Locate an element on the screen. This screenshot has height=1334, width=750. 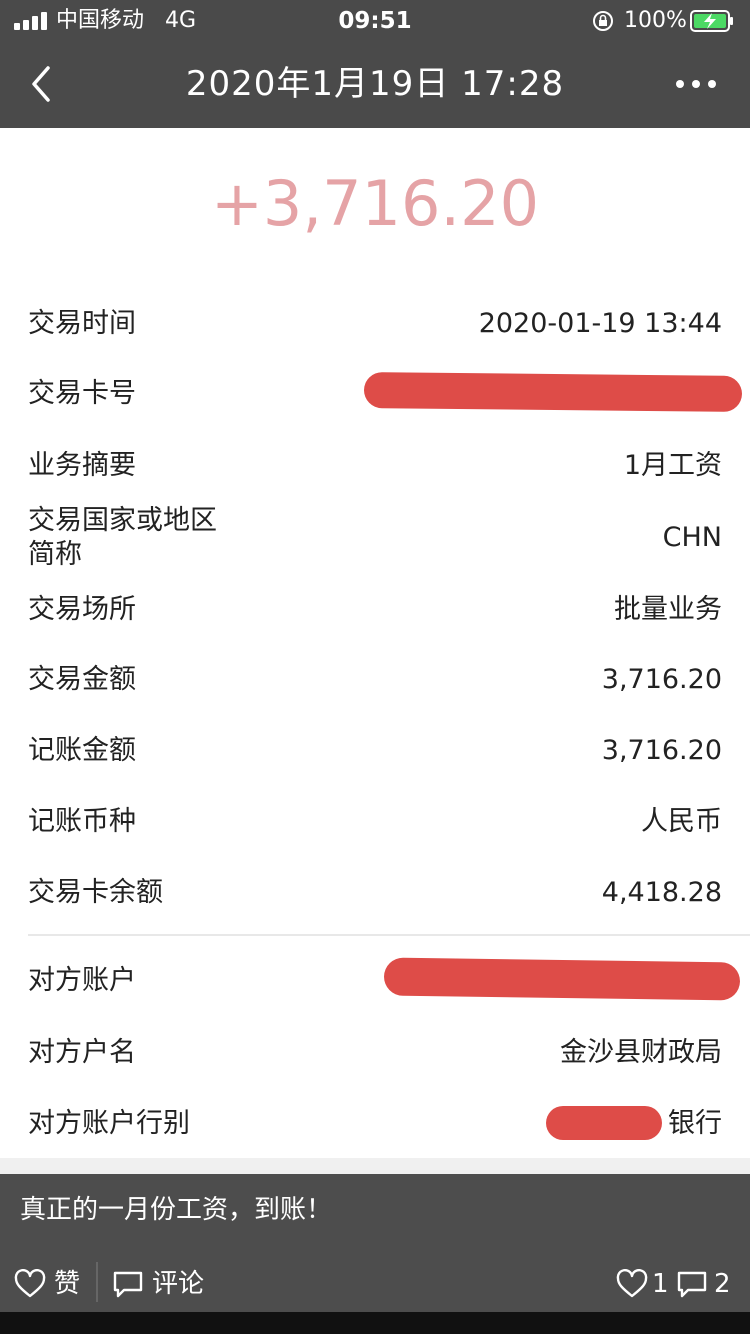
detail-value: 银行 is located at coordinates (695, 1123).